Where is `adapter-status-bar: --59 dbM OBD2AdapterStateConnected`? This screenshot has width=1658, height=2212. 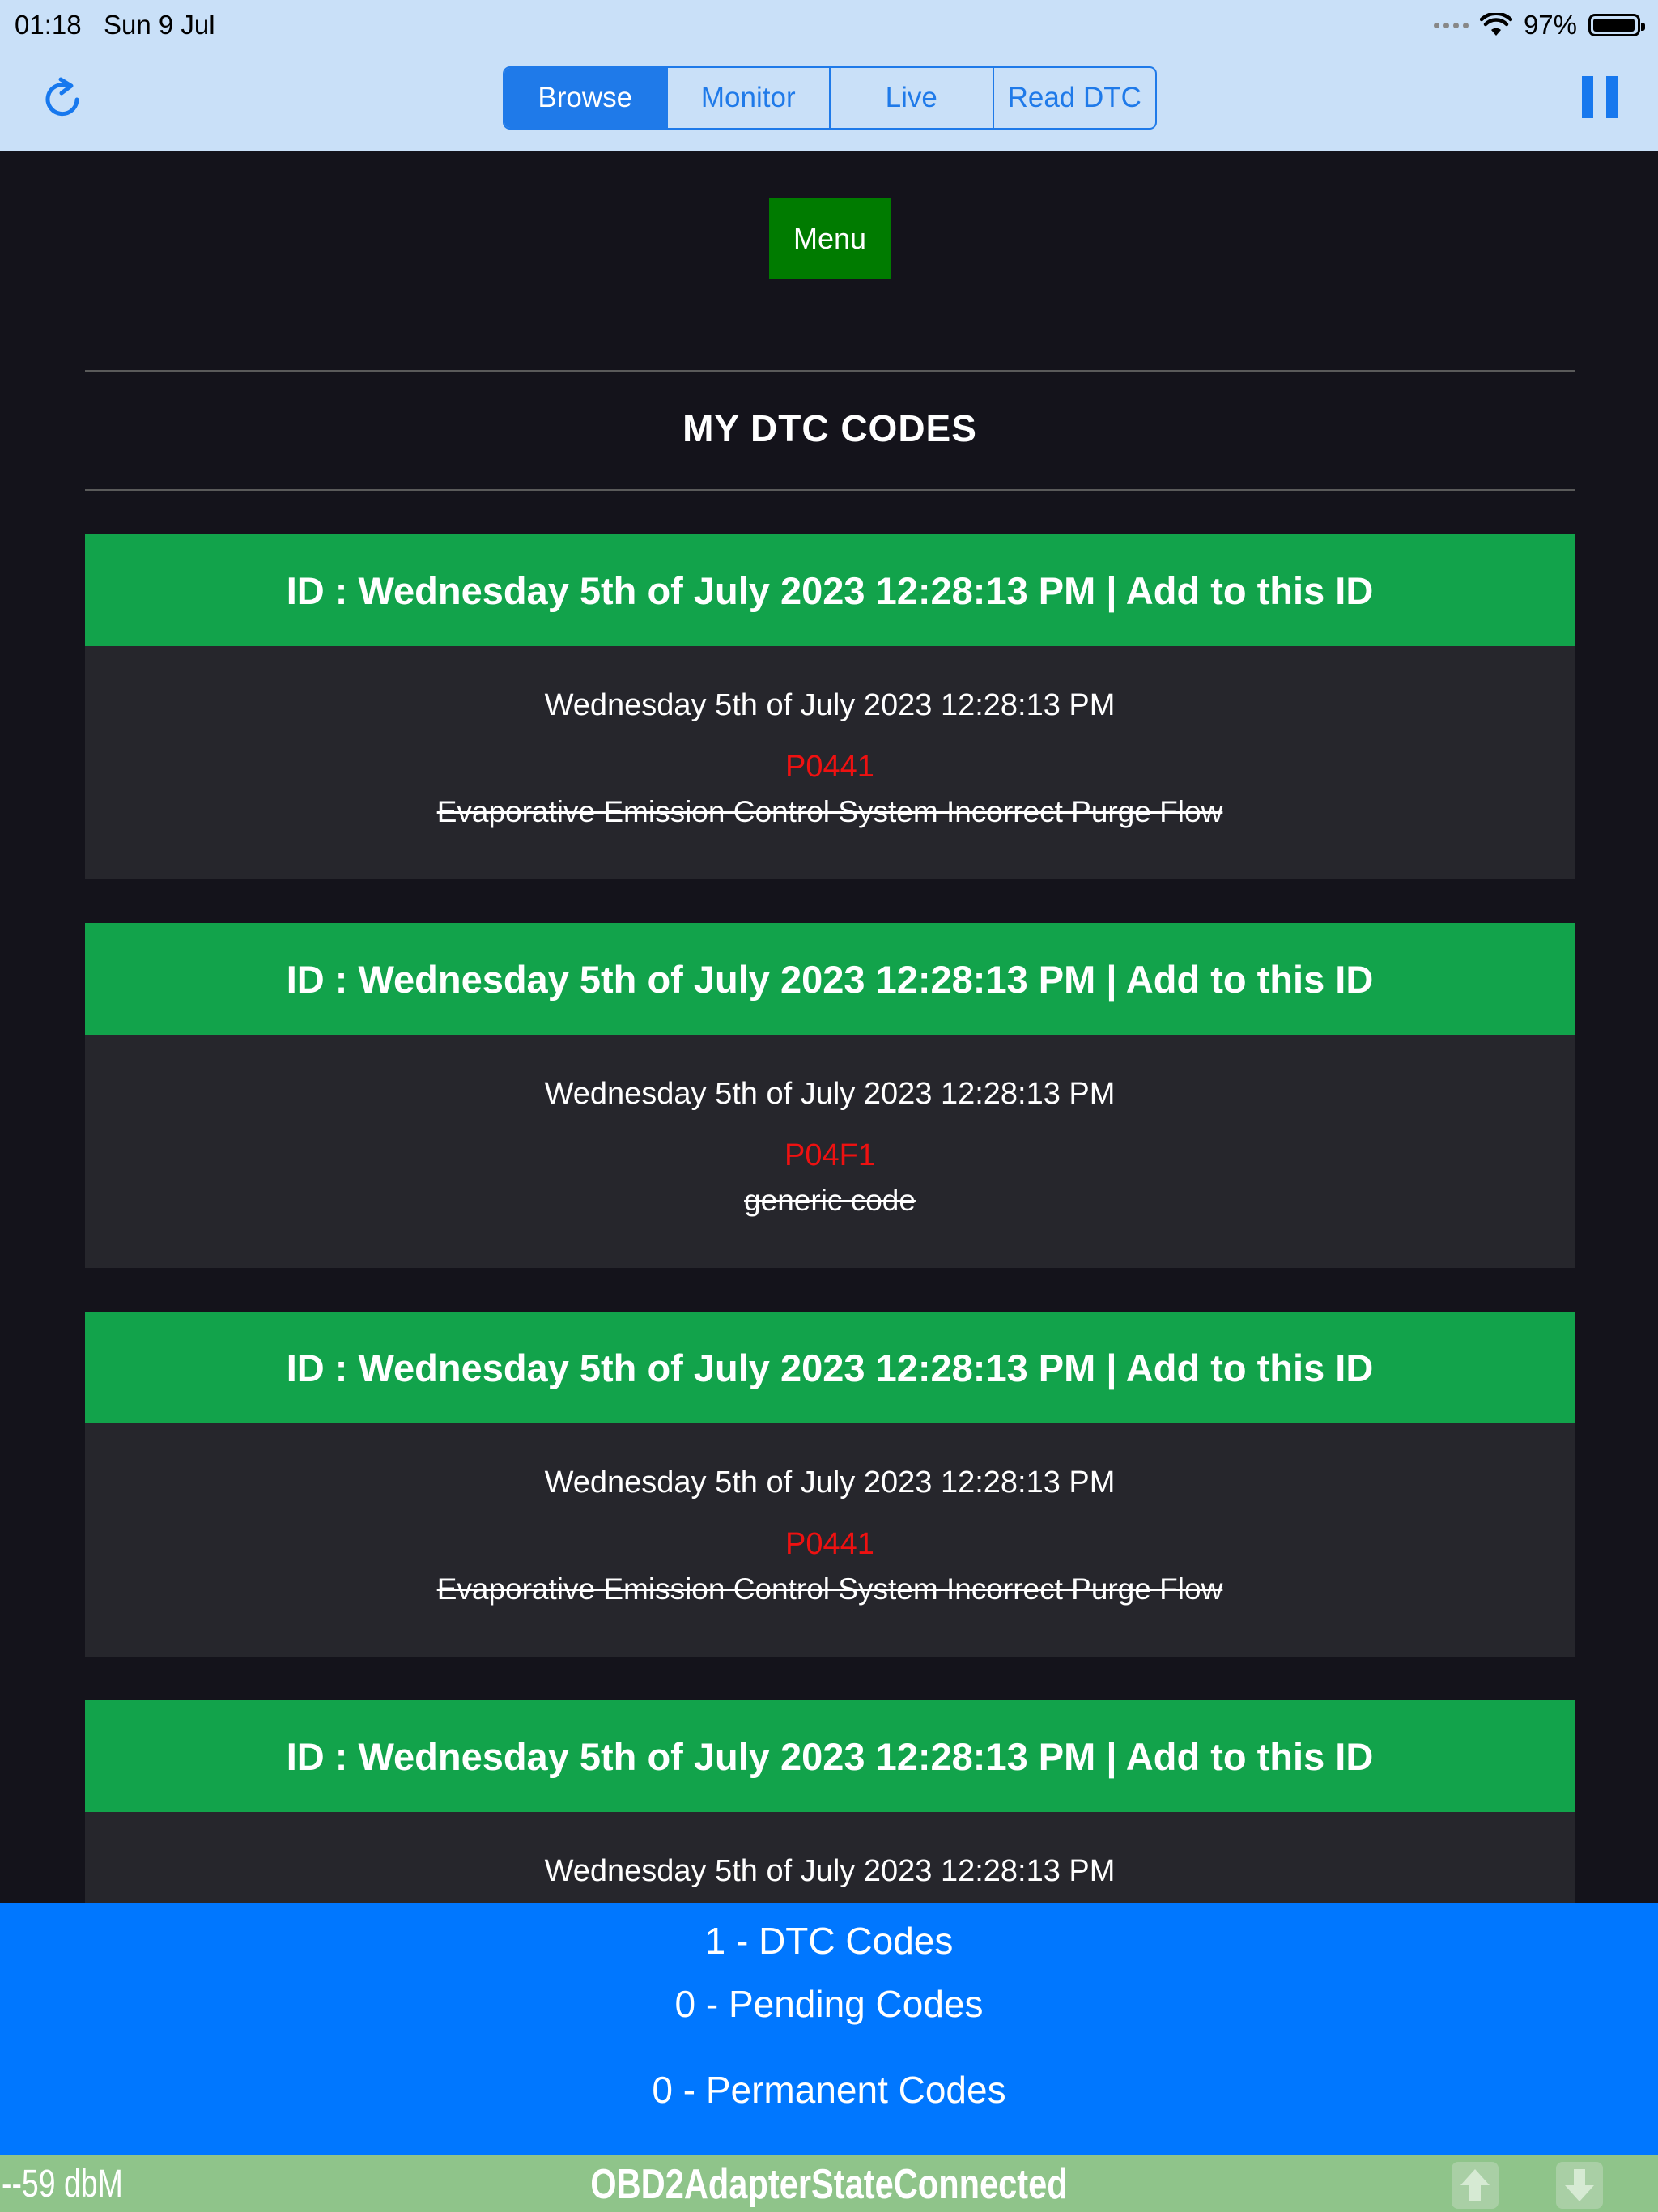
adapter-status-bar: --59 dbM OBD2AdapterStateConnected is located at coordinates (829, 2183).